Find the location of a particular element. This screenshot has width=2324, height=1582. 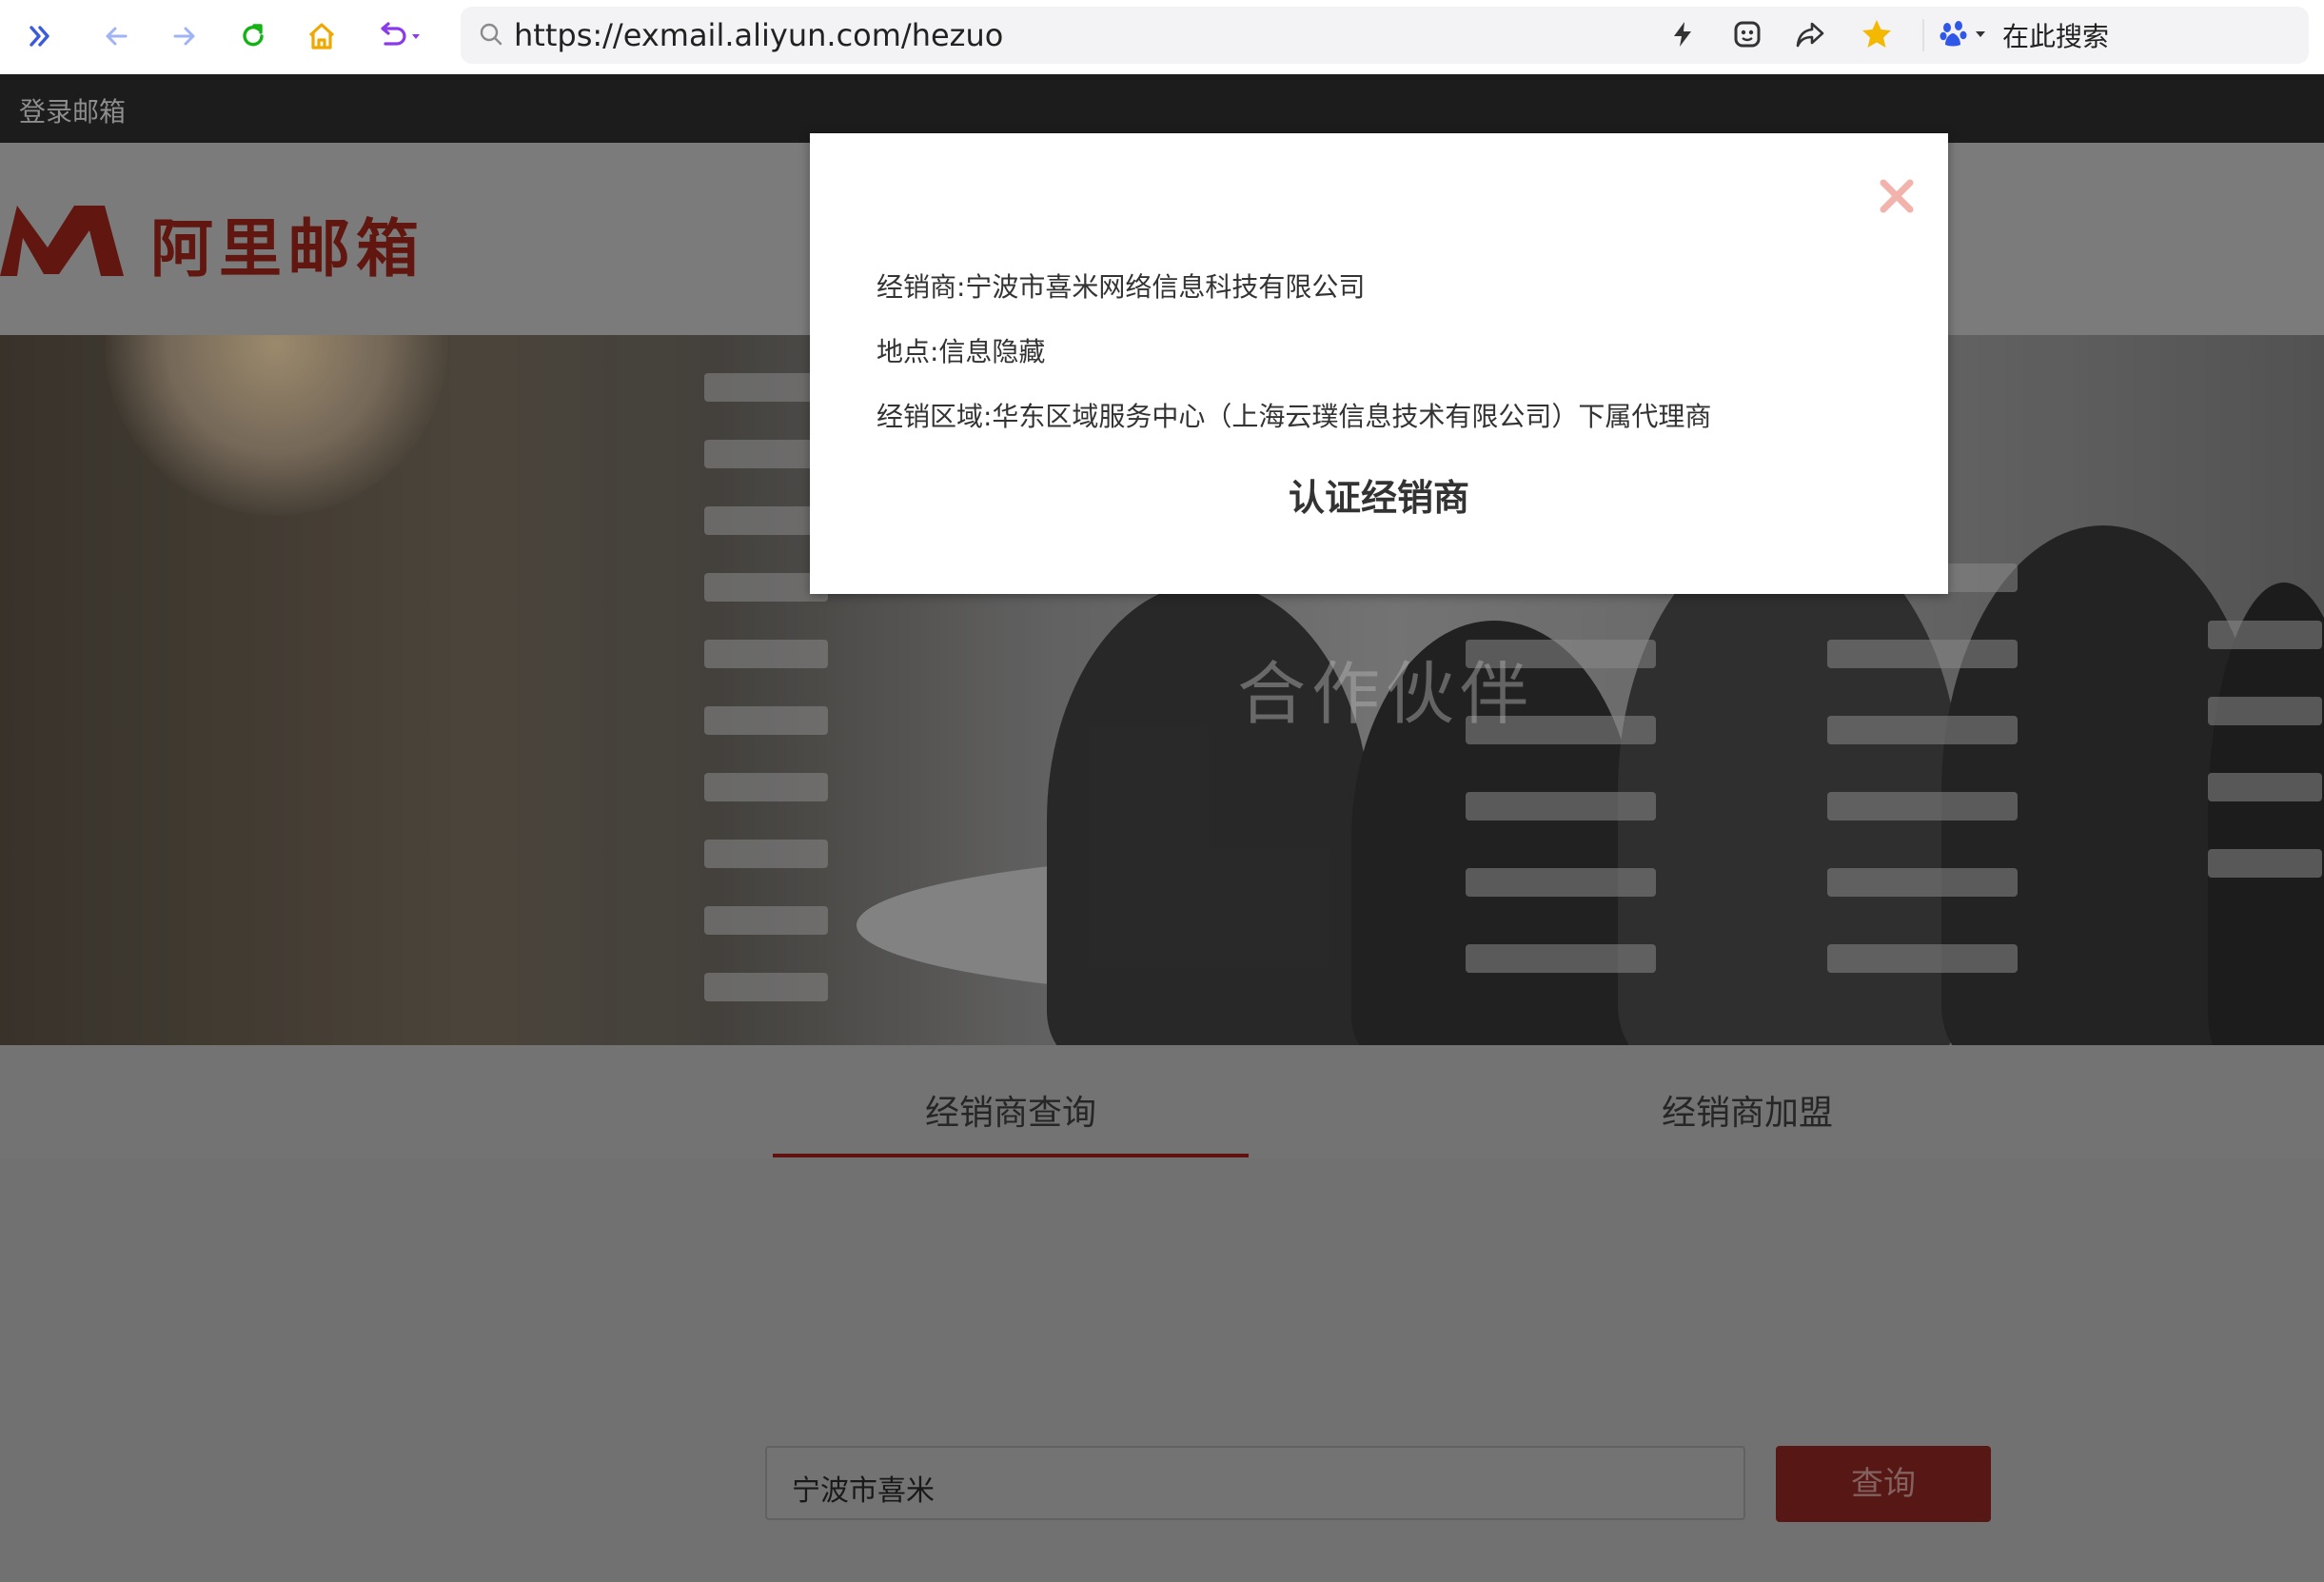

search-engine-label: 在此搜索 is located at coordinates (2056, 35).